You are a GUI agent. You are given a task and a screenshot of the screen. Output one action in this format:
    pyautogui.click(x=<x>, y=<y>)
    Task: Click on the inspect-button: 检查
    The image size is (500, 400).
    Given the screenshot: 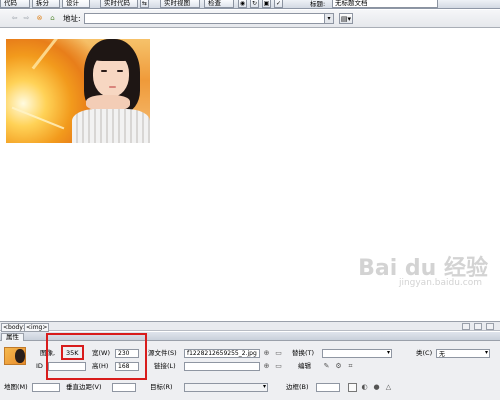 What is the action you would take?
    pyautogui.click(x=219, y=4)
    